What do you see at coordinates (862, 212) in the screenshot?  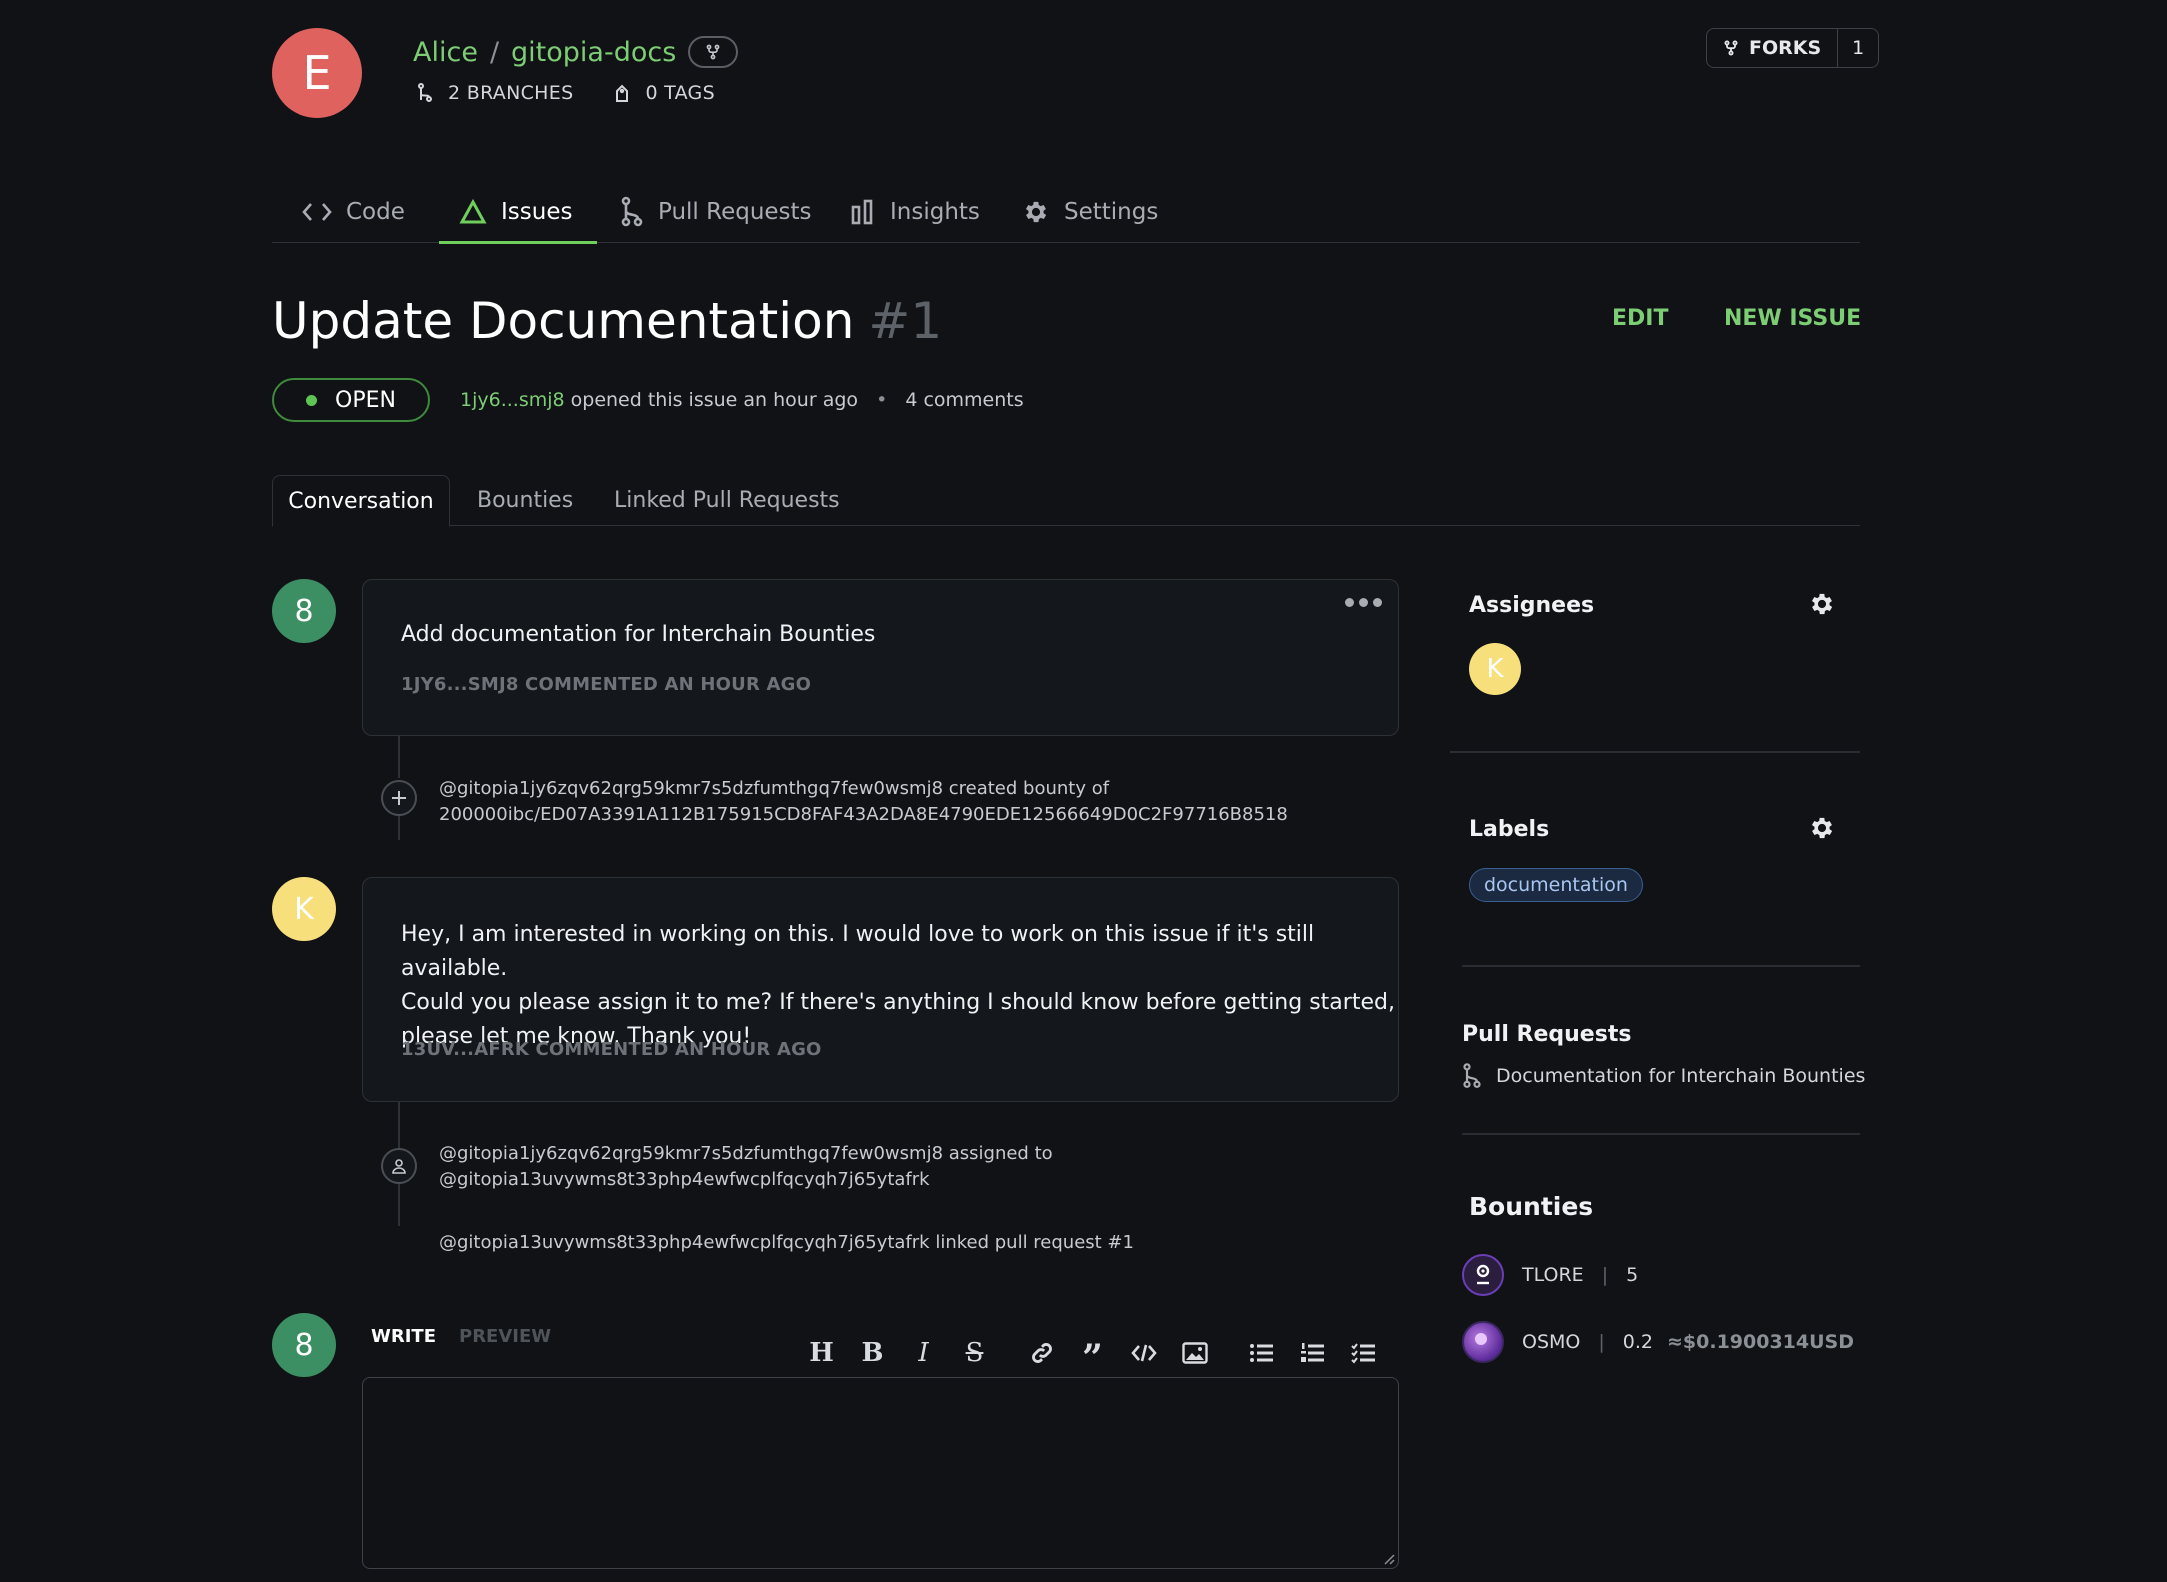 I see `insights-bars-icon` at bounding box center [862, 212].